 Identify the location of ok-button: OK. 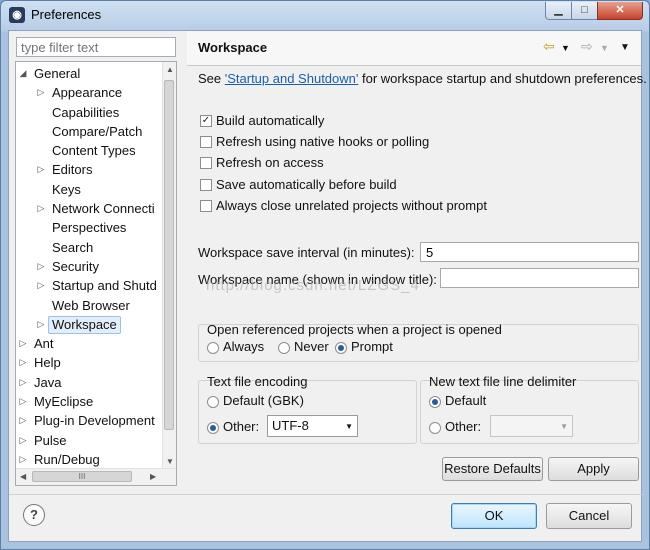
(494, 516).